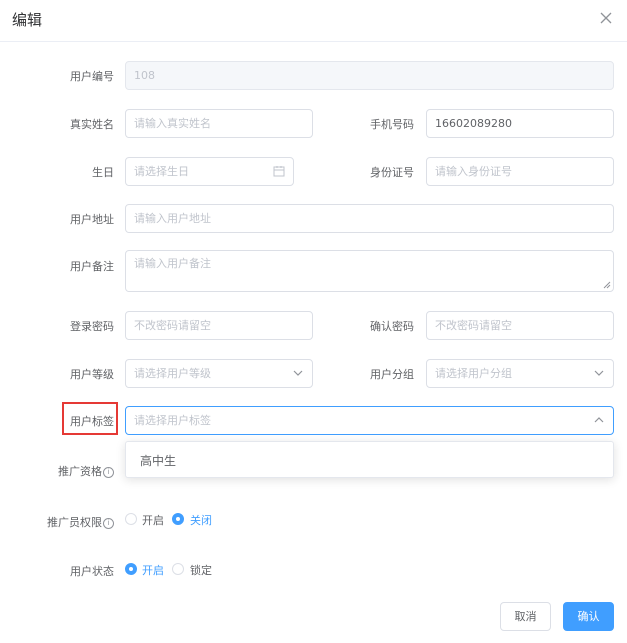 This screenshot has height=643, width=627. Describe the element at coordinates (525, 616) in the screenshot. I see `cancel-button: 取消` at that location.